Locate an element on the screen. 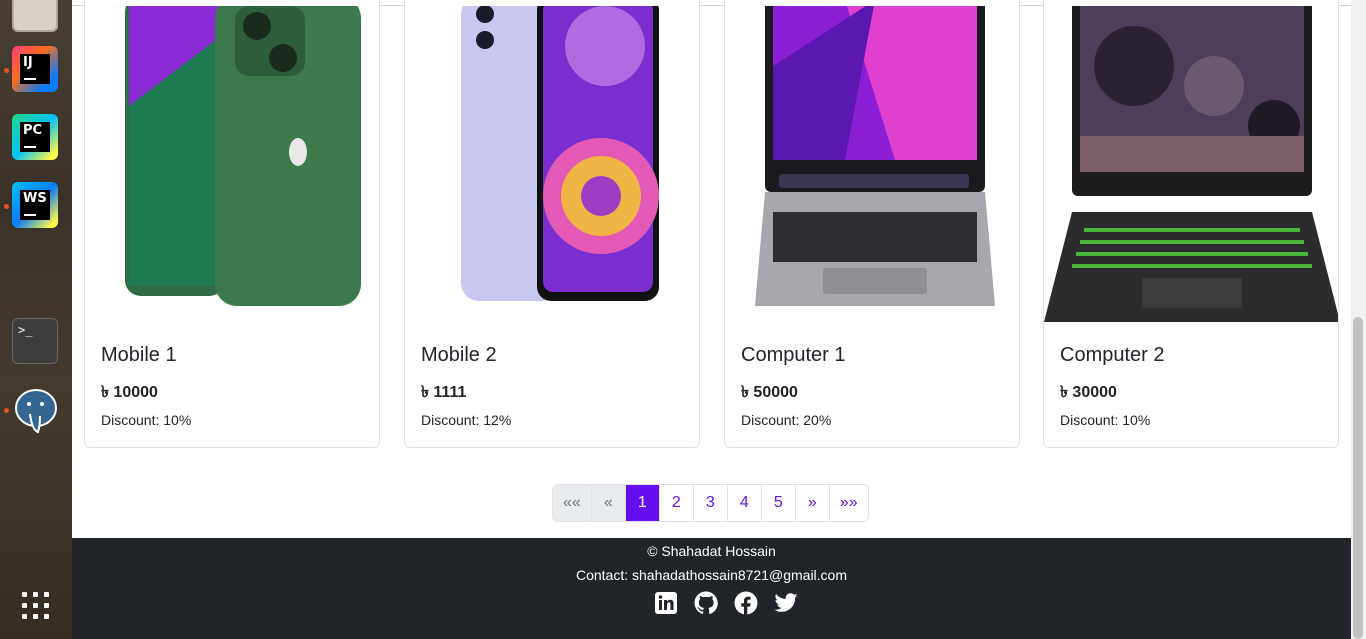  webstorm-icon: WS is located at coordinates (36, 206).